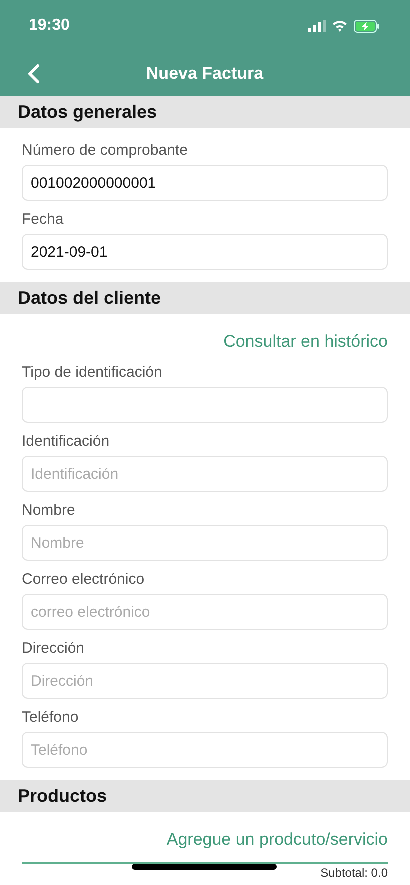 Image resolution: width=410 pixels, height=885 pixels. Describe the element at coordinates (205, 298) in the screenshot. I see `section-header: Datos del cliente` at that location.